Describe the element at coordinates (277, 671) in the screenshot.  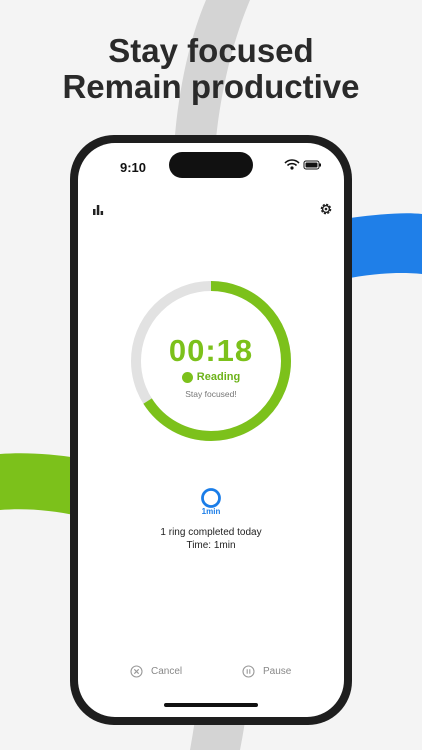
I see `pause-label: Pause` at that location.